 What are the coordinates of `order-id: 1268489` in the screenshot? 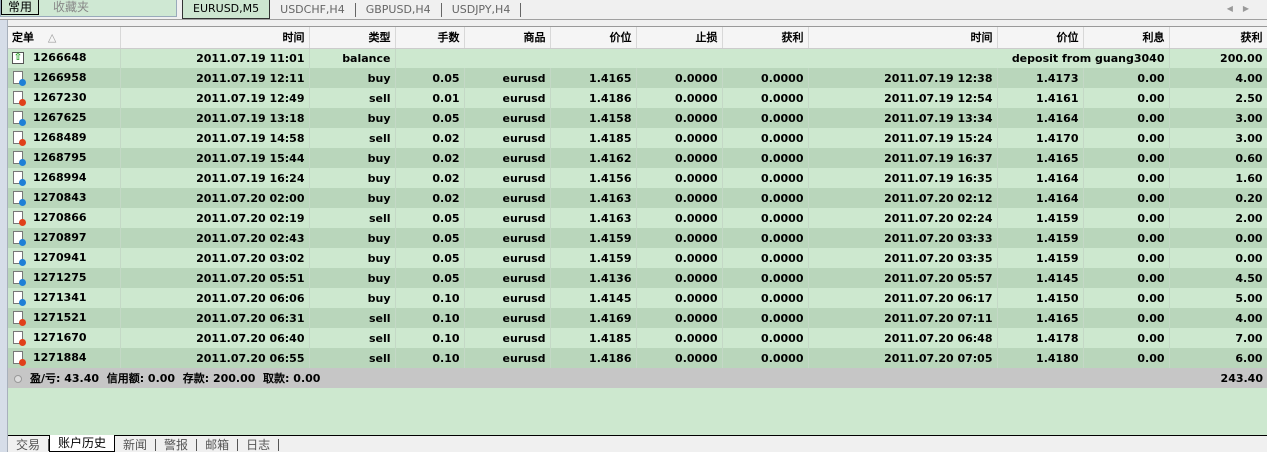 It's located at (60, 137).